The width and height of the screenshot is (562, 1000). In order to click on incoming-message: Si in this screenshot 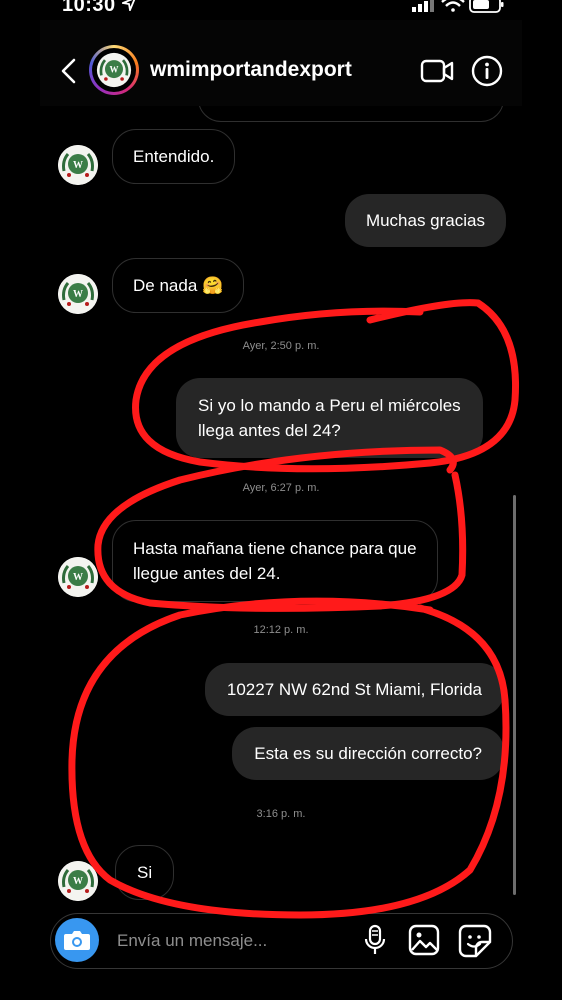, I will do `click(145, 872)`.